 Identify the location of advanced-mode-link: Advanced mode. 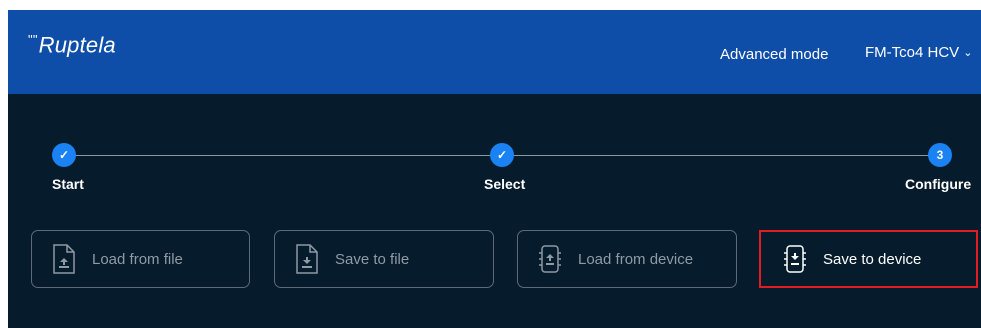
(774, 54).